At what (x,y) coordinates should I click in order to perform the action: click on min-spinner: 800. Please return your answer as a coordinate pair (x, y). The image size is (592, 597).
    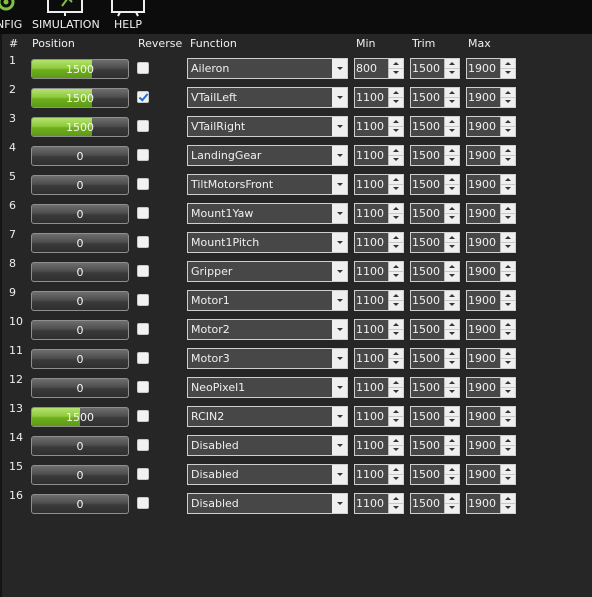
    Looking at the image, I should click on (379, 68).